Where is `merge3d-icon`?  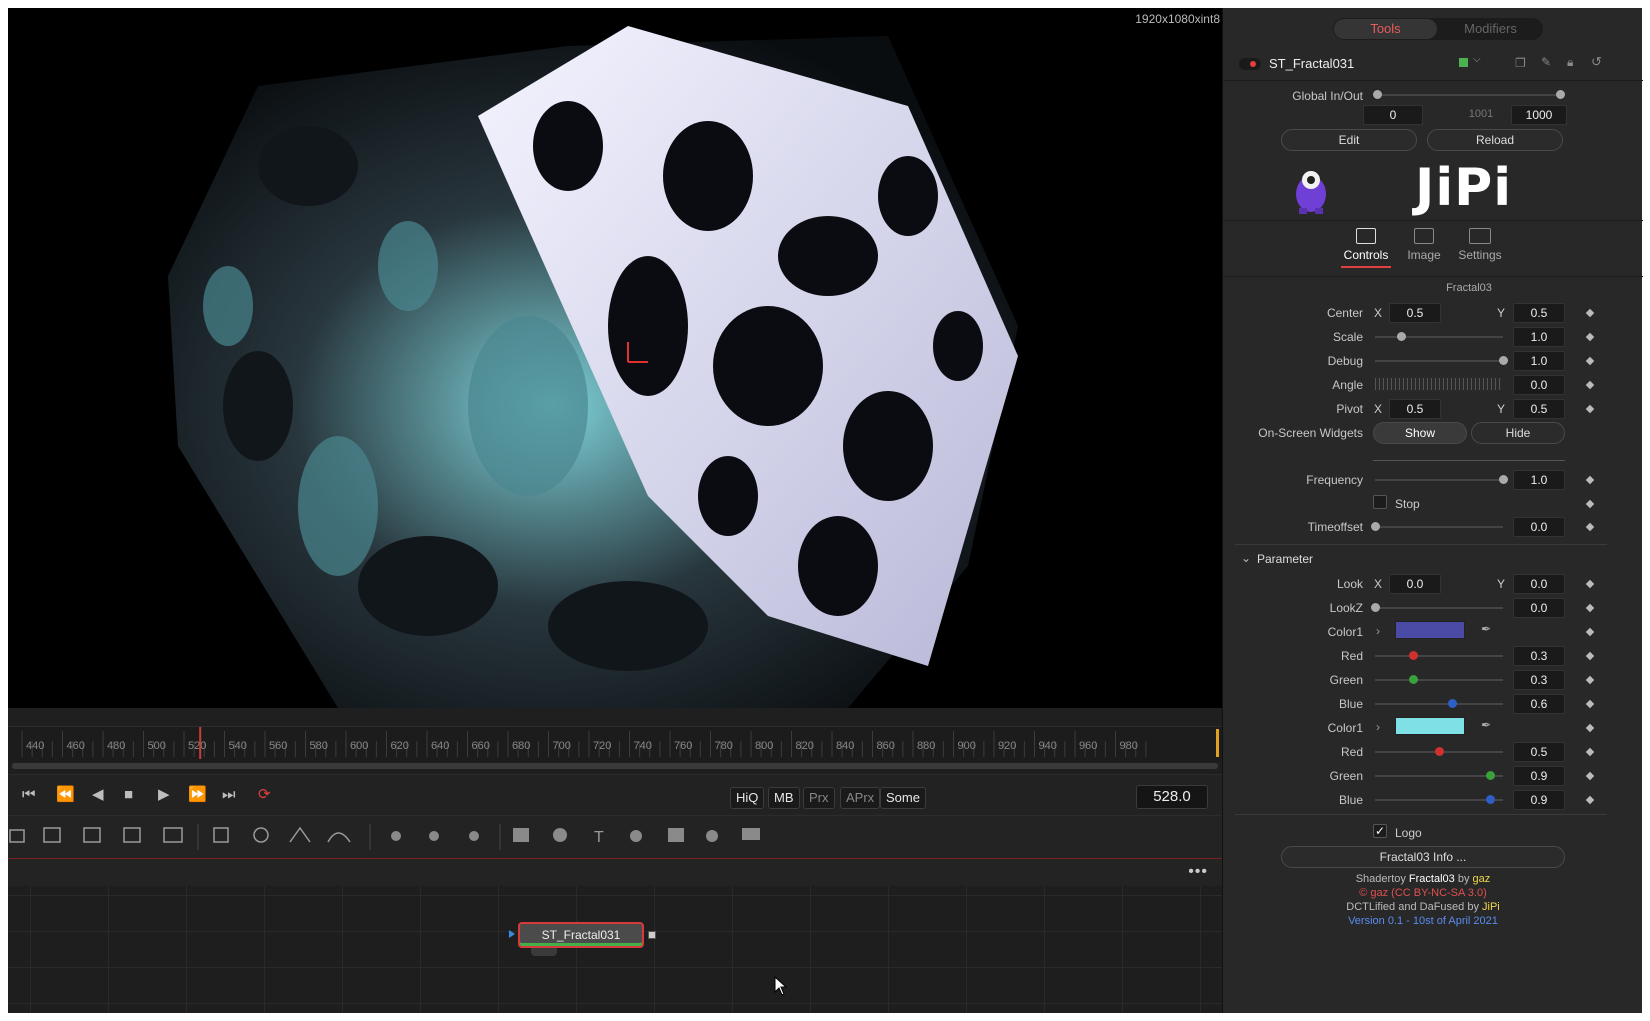 merge3d-icon is located at coordinates (560, 835).